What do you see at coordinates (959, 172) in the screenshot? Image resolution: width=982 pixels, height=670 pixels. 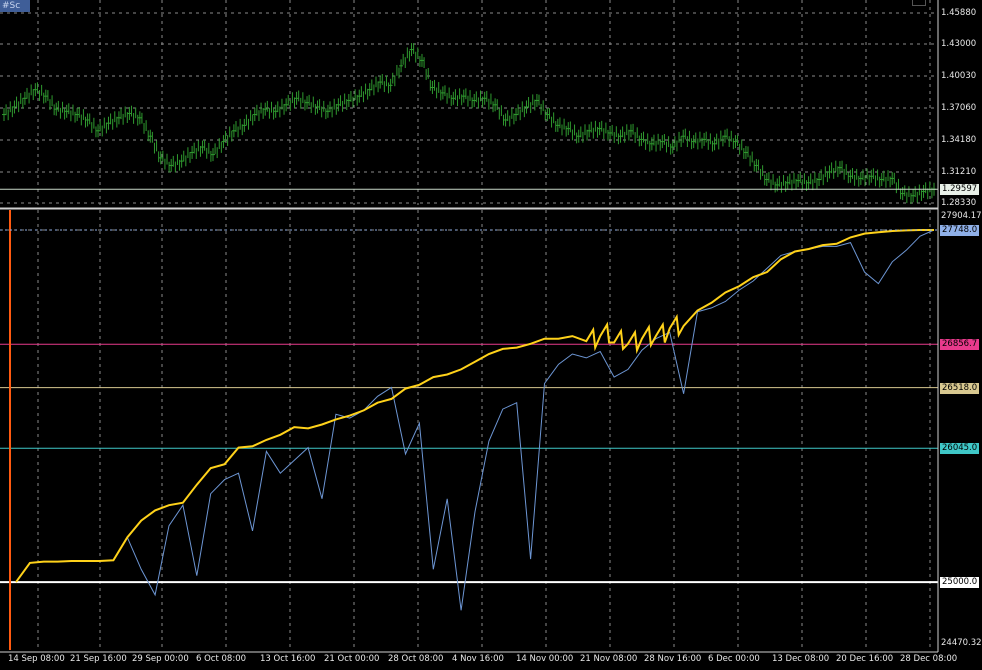 I see `price-scale-label: 1.31210` at bounding box center [959, 172].